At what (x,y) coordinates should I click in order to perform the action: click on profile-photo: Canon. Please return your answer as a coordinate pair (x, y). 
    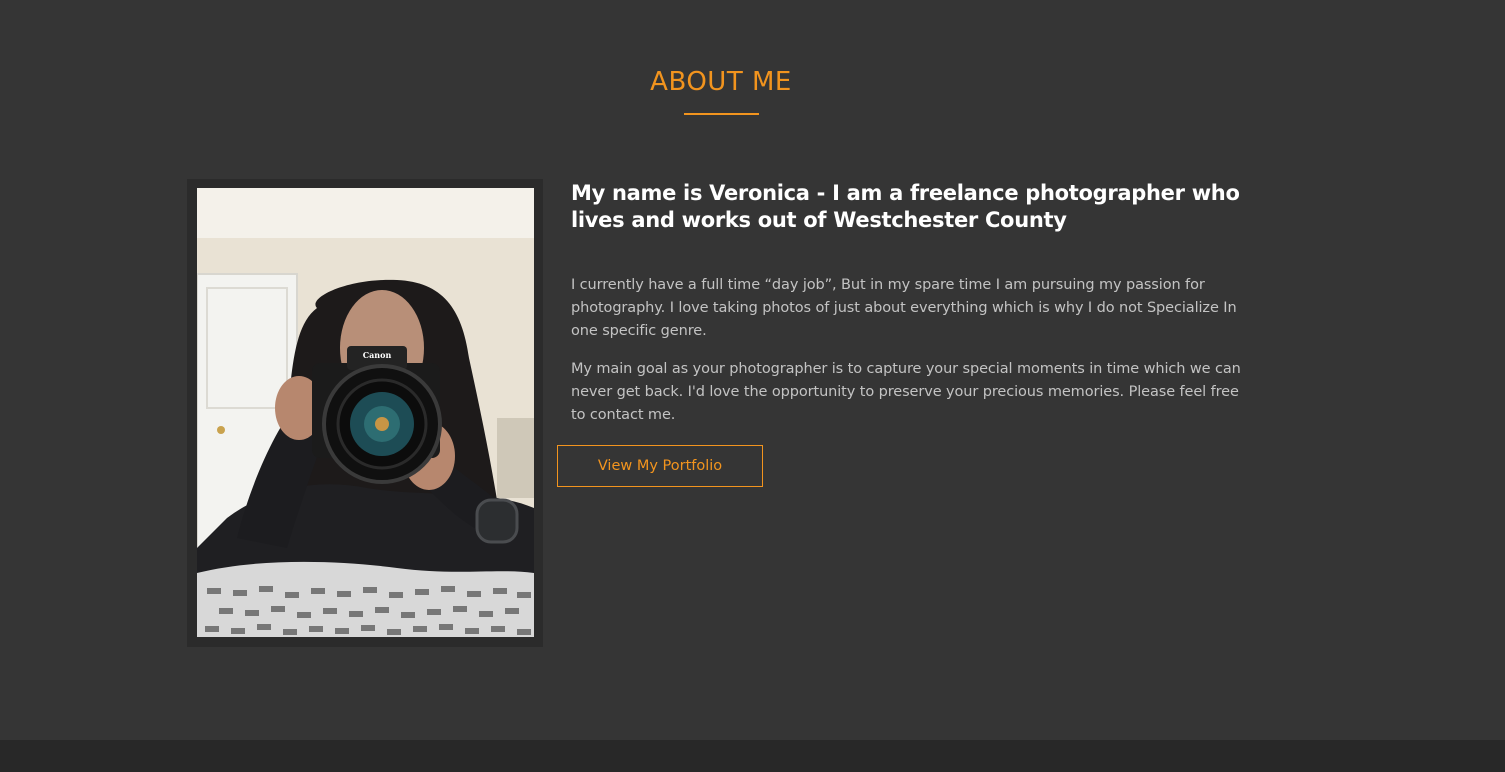
    Looking at the image, I should click on (365, 412).